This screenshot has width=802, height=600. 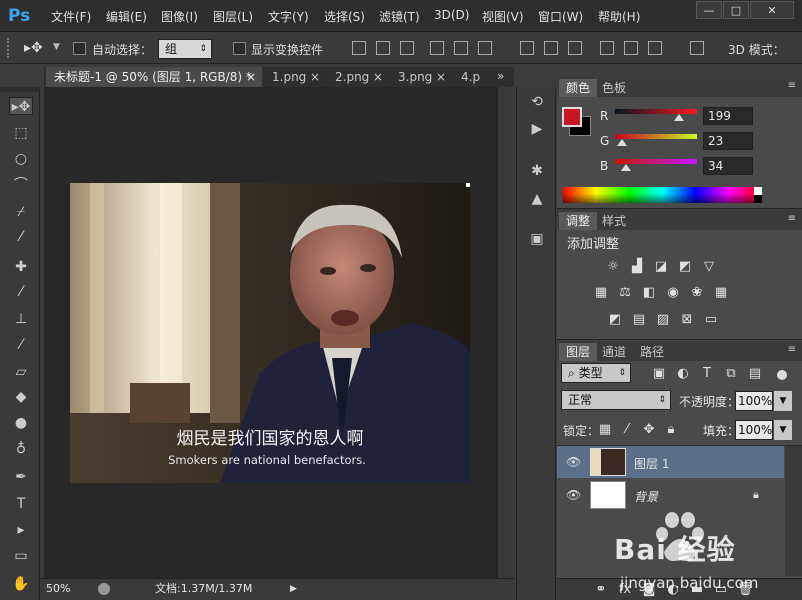 What do you see at coordinates (709, 10) in the screenshot?
I see `minimize-button: —` at bounding box center [709, 10].